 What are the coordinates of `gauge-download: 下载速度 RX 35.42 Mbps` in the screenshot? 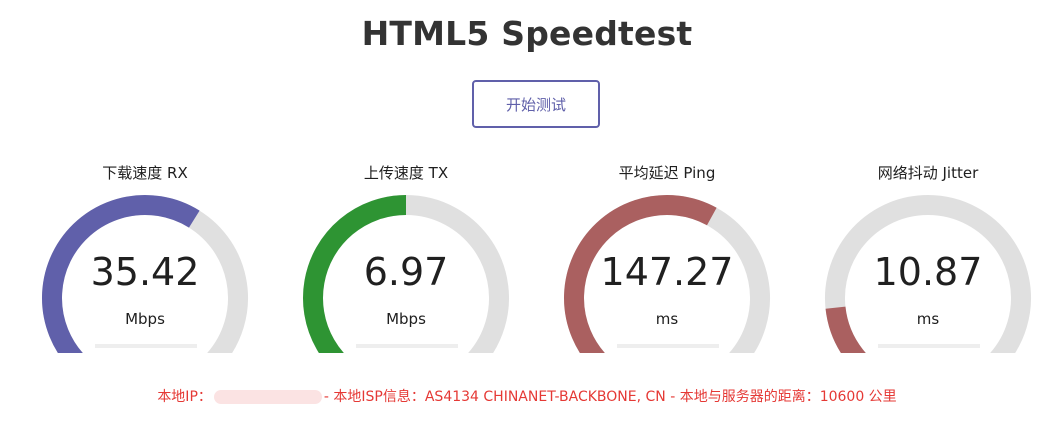 It's located at (145, 255).